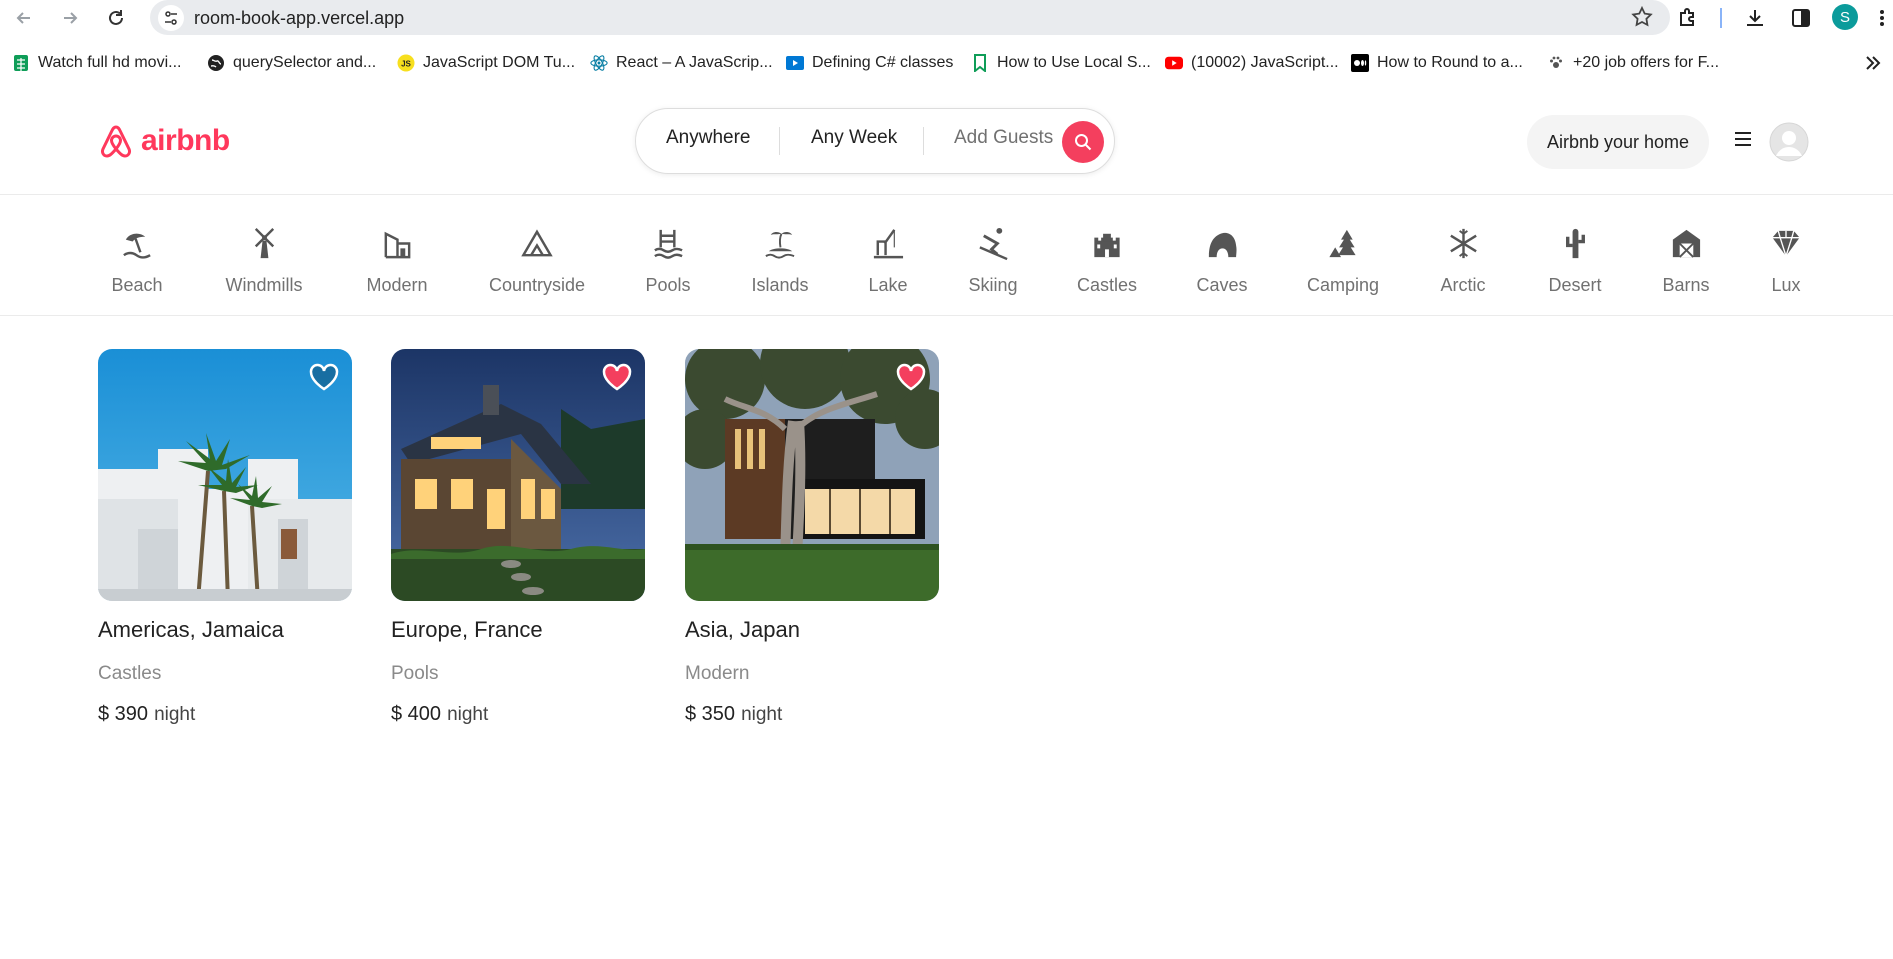 The width and height of the screenshot is (1893, 959). I want to click on category-camping: Camping, so click(1343, 261).